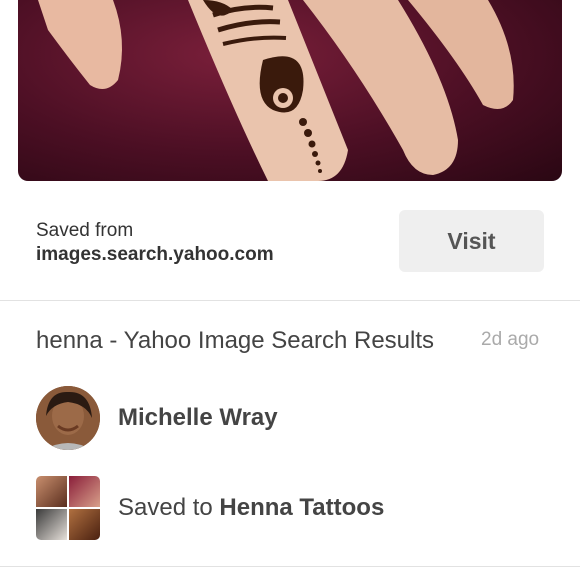 This screenshot has width=580, height=580. Describe the element at coordinates (68, 508) in the screenshot. I see `board-thumbnail` at that location.